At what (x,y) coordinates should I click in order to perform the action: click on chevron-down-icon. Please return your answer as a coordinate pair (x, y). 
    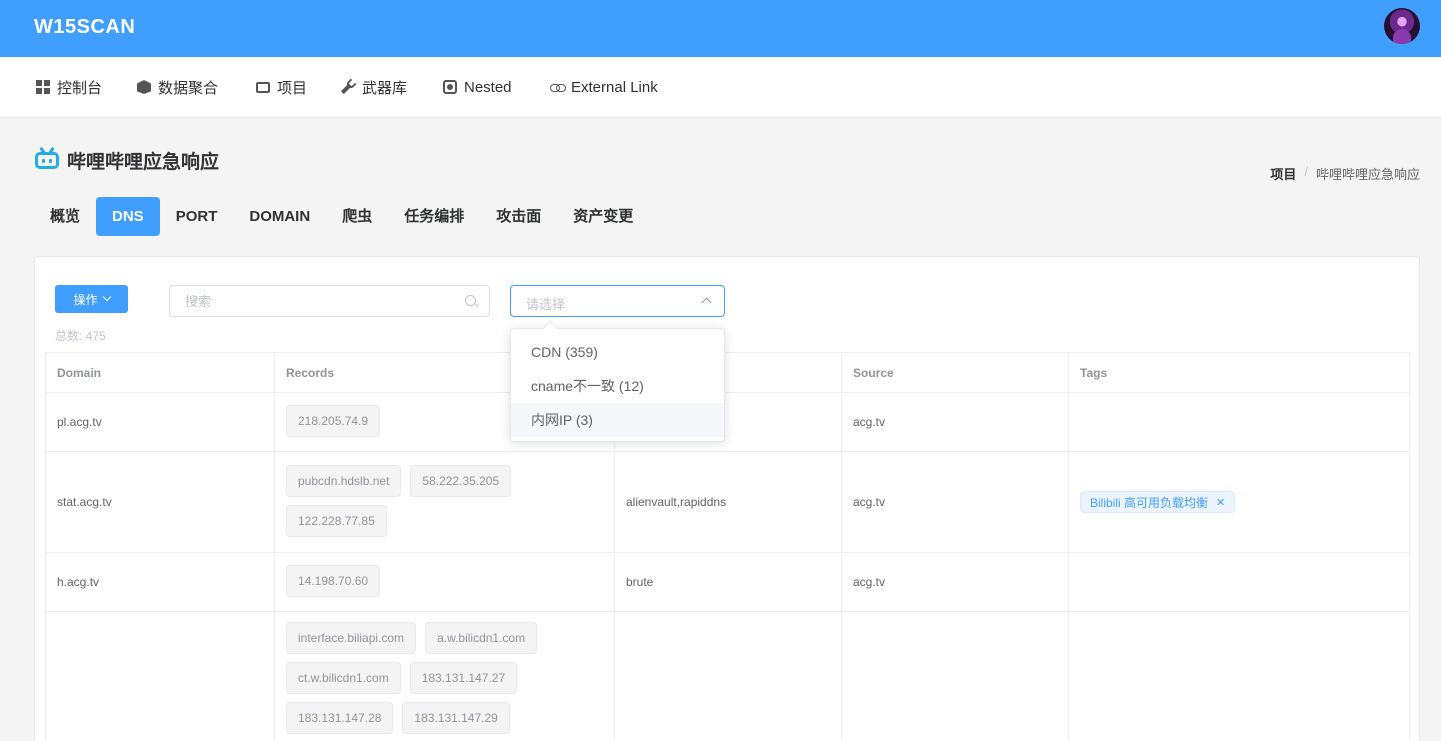
    Looking at the image, I should click on (106, 297).